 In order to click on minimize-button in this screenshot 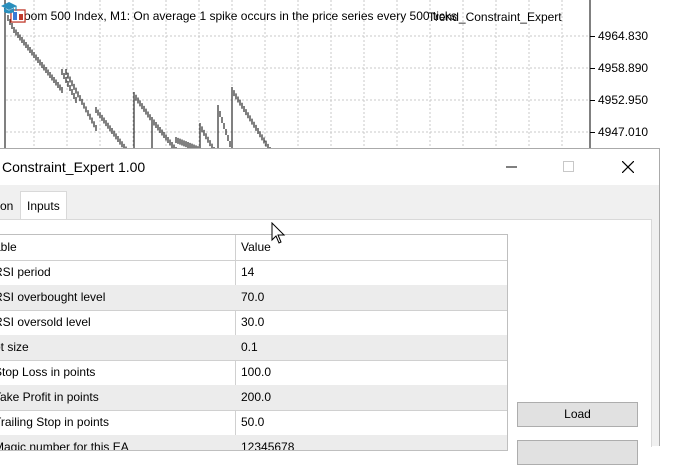, I will do `click(511, 167)`.